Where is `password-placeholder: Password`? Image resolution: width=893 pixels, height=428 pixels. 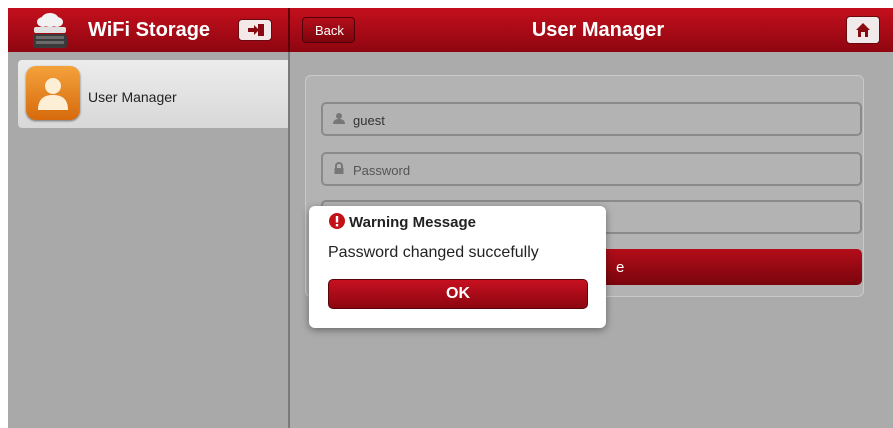
password-placeholder: Password is located at coordinates (382, 170).